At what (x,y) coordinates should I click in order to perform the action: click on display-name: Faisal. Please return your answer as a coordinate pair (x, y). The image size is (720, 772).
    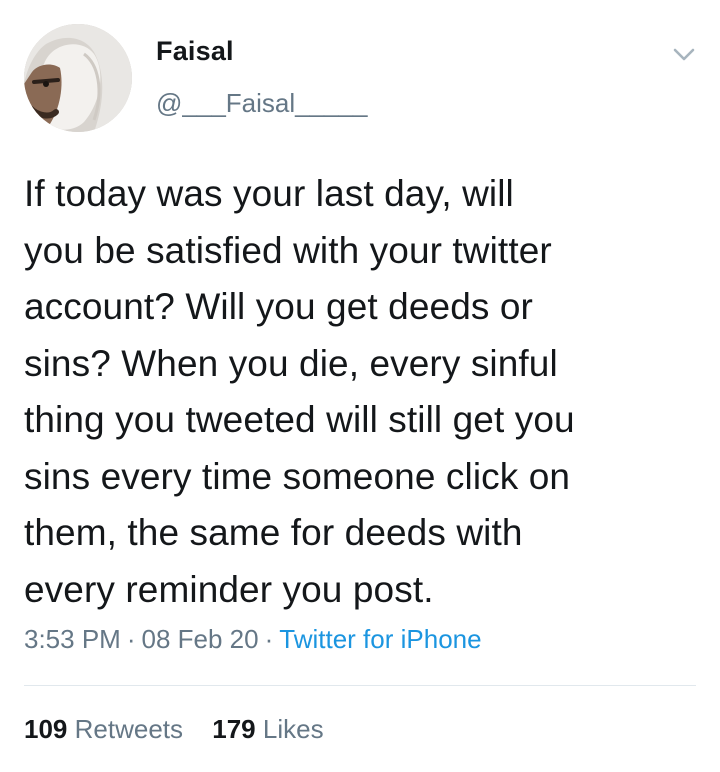
    Looking at the image, I should click on (195, 51).